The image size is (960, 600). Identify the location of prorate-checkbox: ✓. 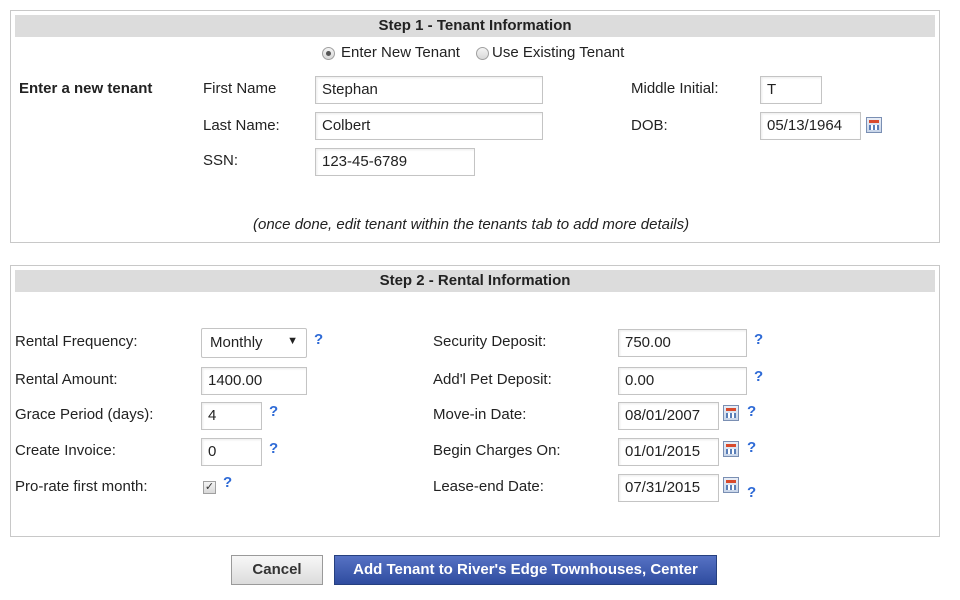
(209, 487).